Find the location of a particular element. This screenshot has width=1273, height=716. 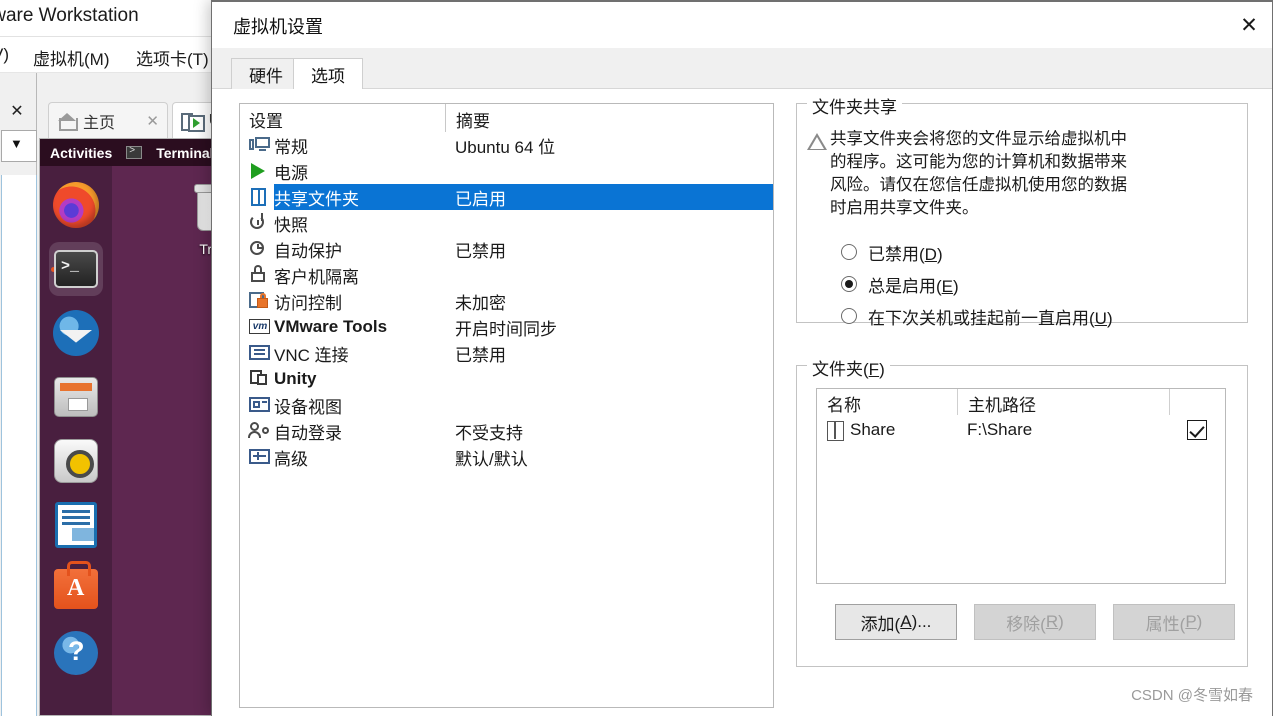

topbar-app-name: Terminal is located at coordinates (185, 152).